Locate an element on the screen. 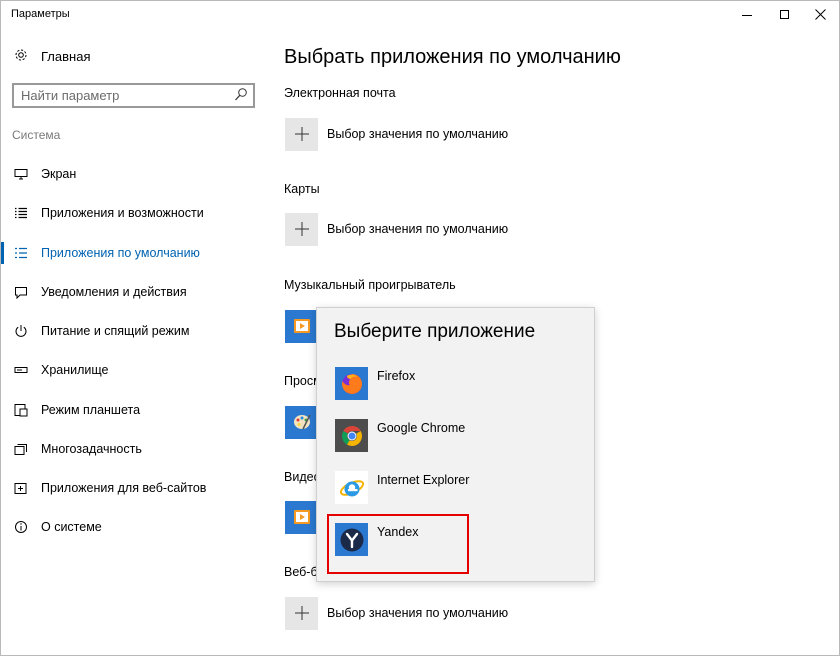  highlight-box is located at coordinates (398, 544).